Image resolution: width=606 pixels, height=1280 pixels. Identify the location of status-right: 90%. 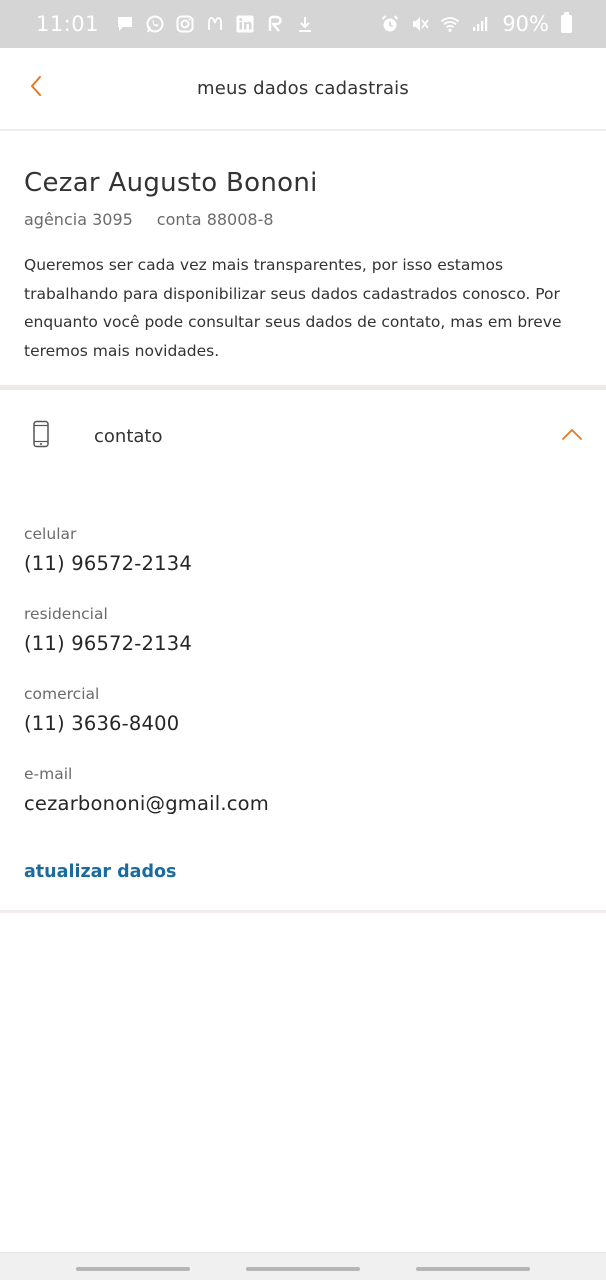
(476, 24).